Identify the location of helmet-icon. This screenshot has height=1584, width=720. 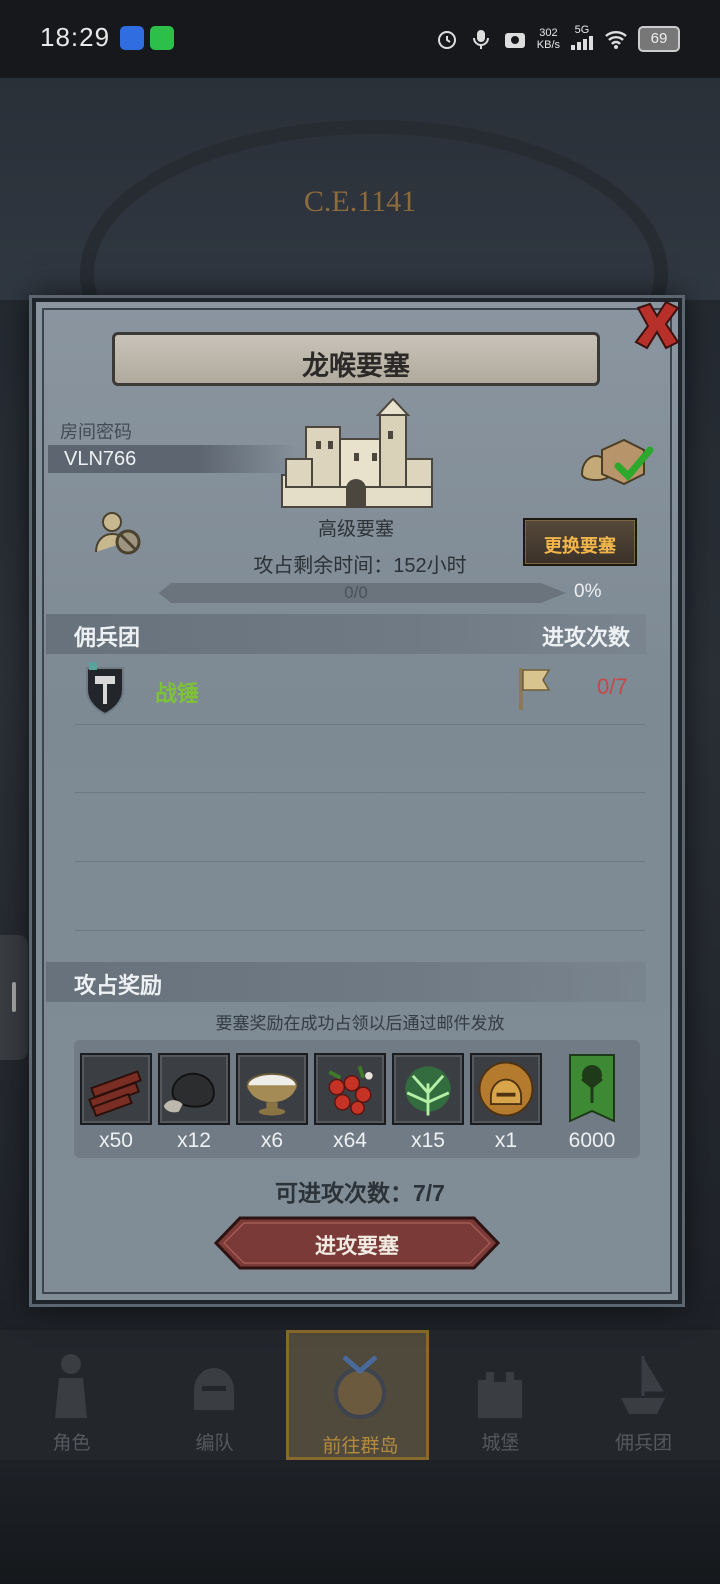
(214, 1389).